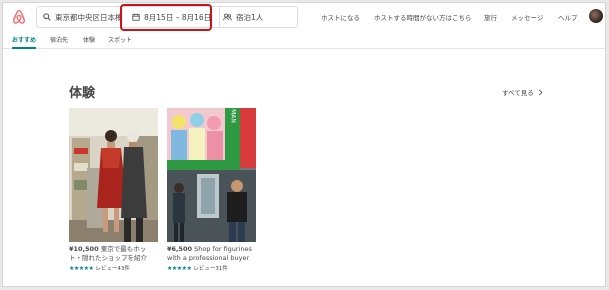 The height and width of the screenshot is (290, 609). Describe the element at coordinates (211, 175) in the screenshot. I see `experience-photo: MAN` at that location.